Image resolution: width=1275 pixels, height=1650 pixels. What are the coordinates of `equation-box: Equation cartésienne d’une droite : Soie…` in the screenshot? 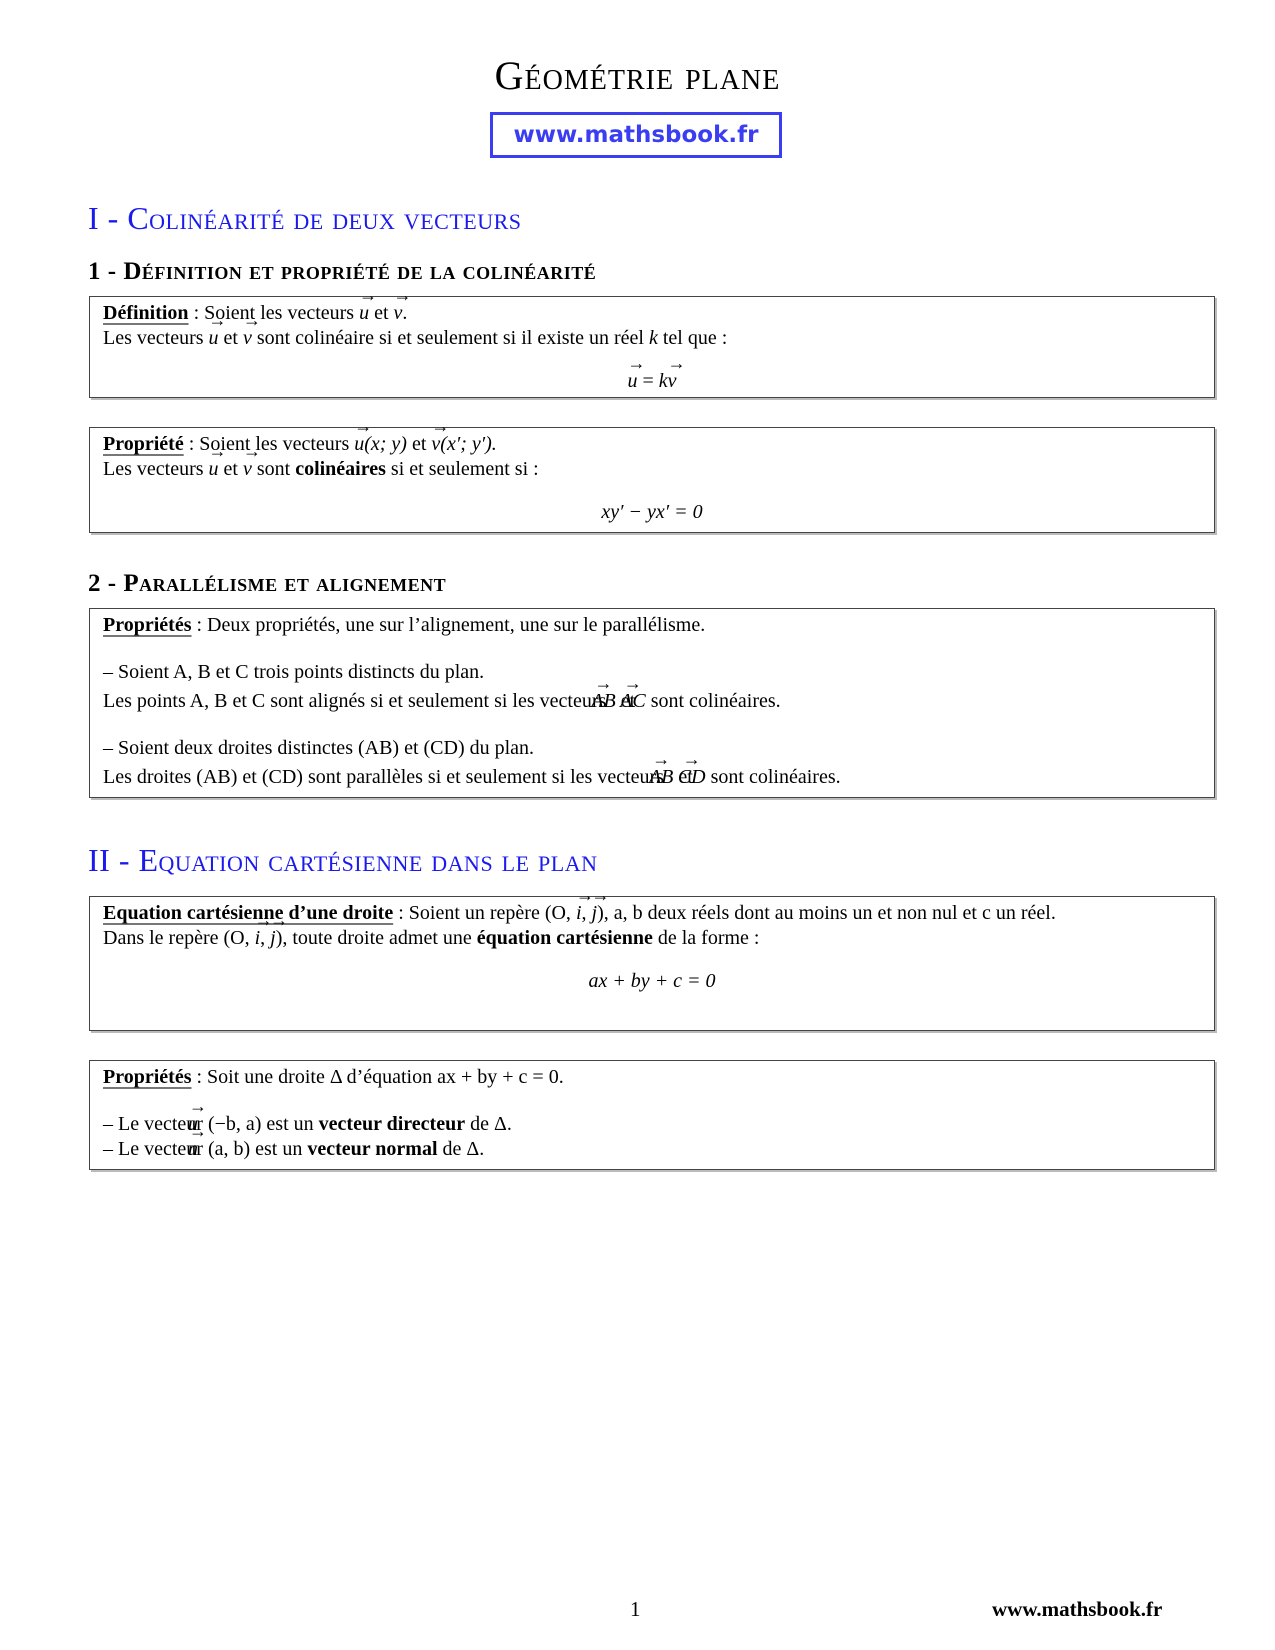 It's located at (652, 958).